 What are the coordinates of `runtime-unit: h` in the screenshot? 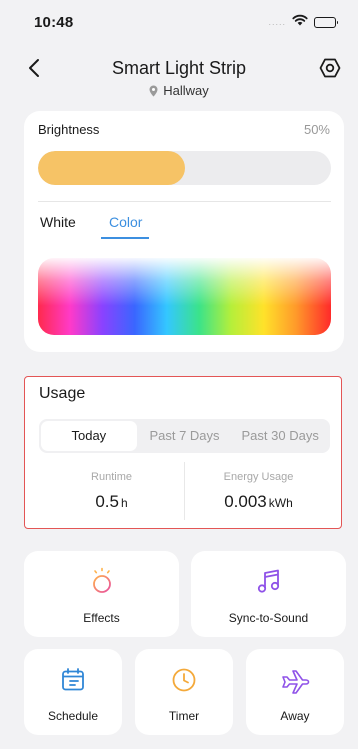 It's located at (124, 503).